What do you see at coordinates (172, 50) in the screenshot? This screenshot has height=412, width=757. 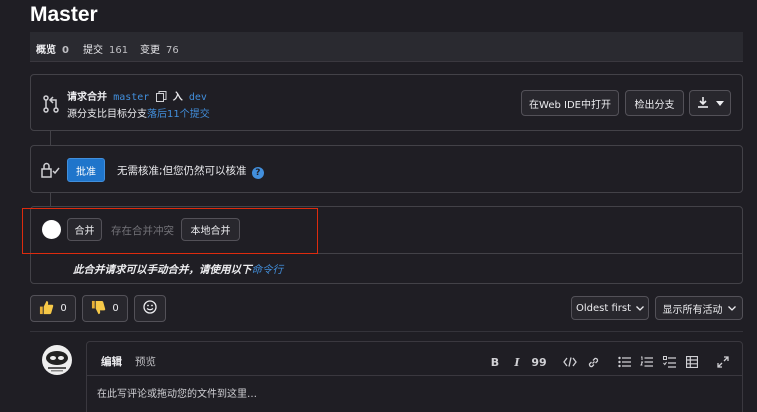 I see `tab-changes-count: 76` at bounding box center [172, 50].